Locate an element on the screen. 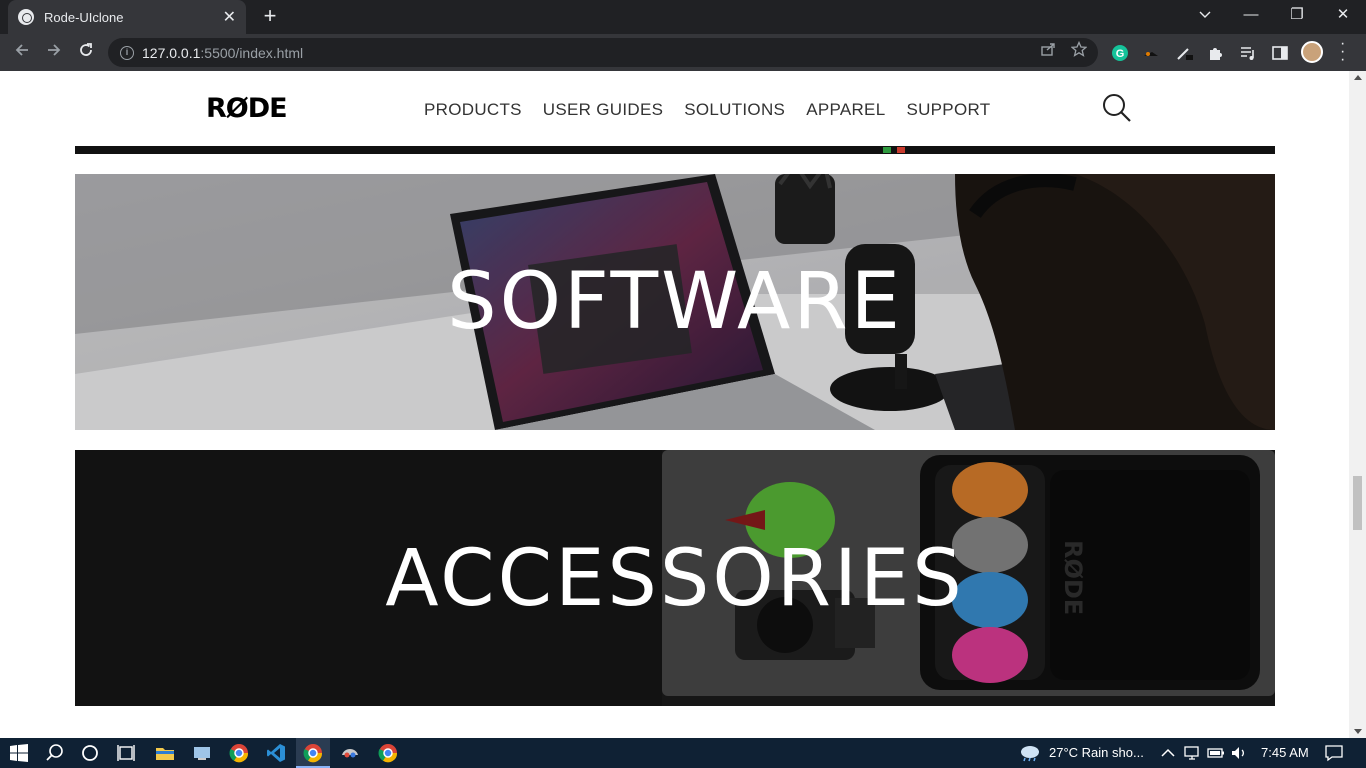 The image size is (1366, 768). nav-support: SUPPORT is located at coordinates (948, 110).